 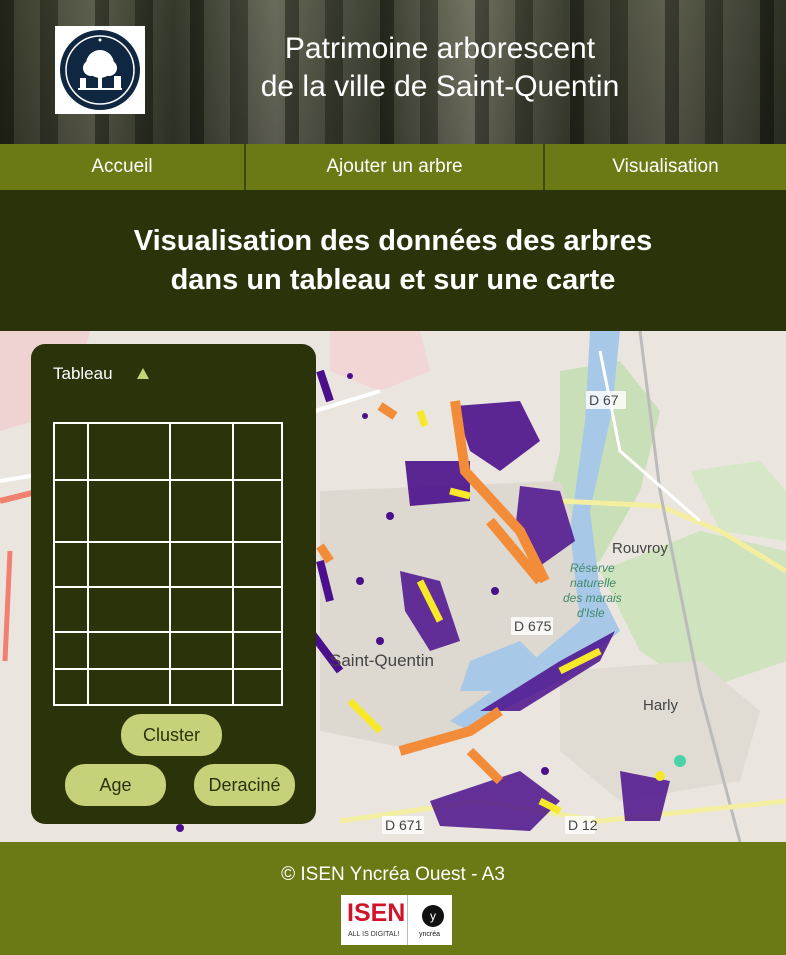 I want to click on cluster-button: Cluster, so click(x=171, y=735).